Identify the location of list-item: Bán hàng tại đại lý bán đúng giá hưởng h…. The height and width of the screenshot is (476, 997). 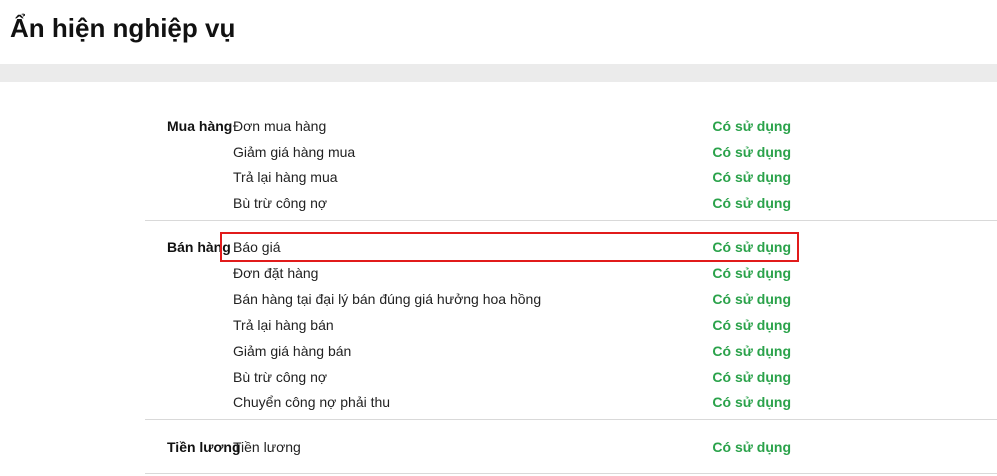
(509, 299).